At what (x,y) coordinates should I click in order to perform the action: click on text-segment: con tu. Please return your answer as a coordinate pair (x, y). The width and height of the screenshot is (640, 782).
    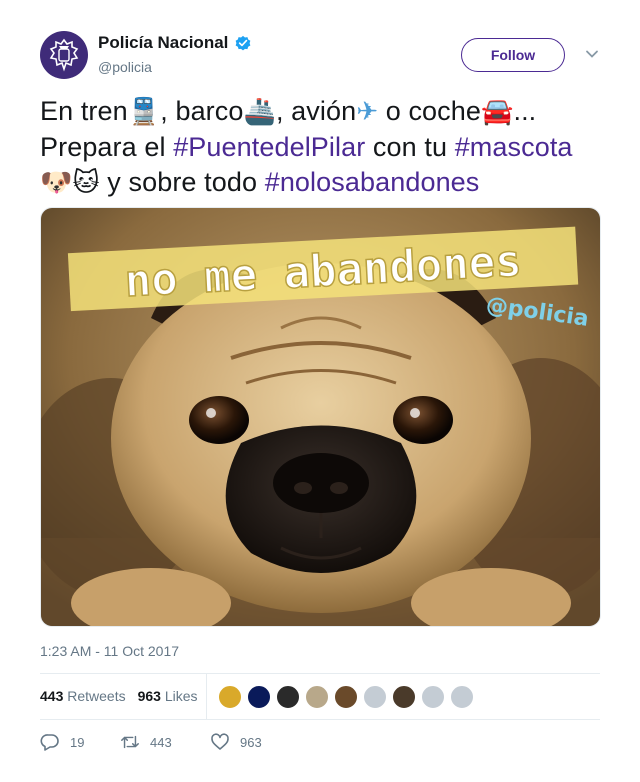
    Looking at the image, I should click on (410, 147).